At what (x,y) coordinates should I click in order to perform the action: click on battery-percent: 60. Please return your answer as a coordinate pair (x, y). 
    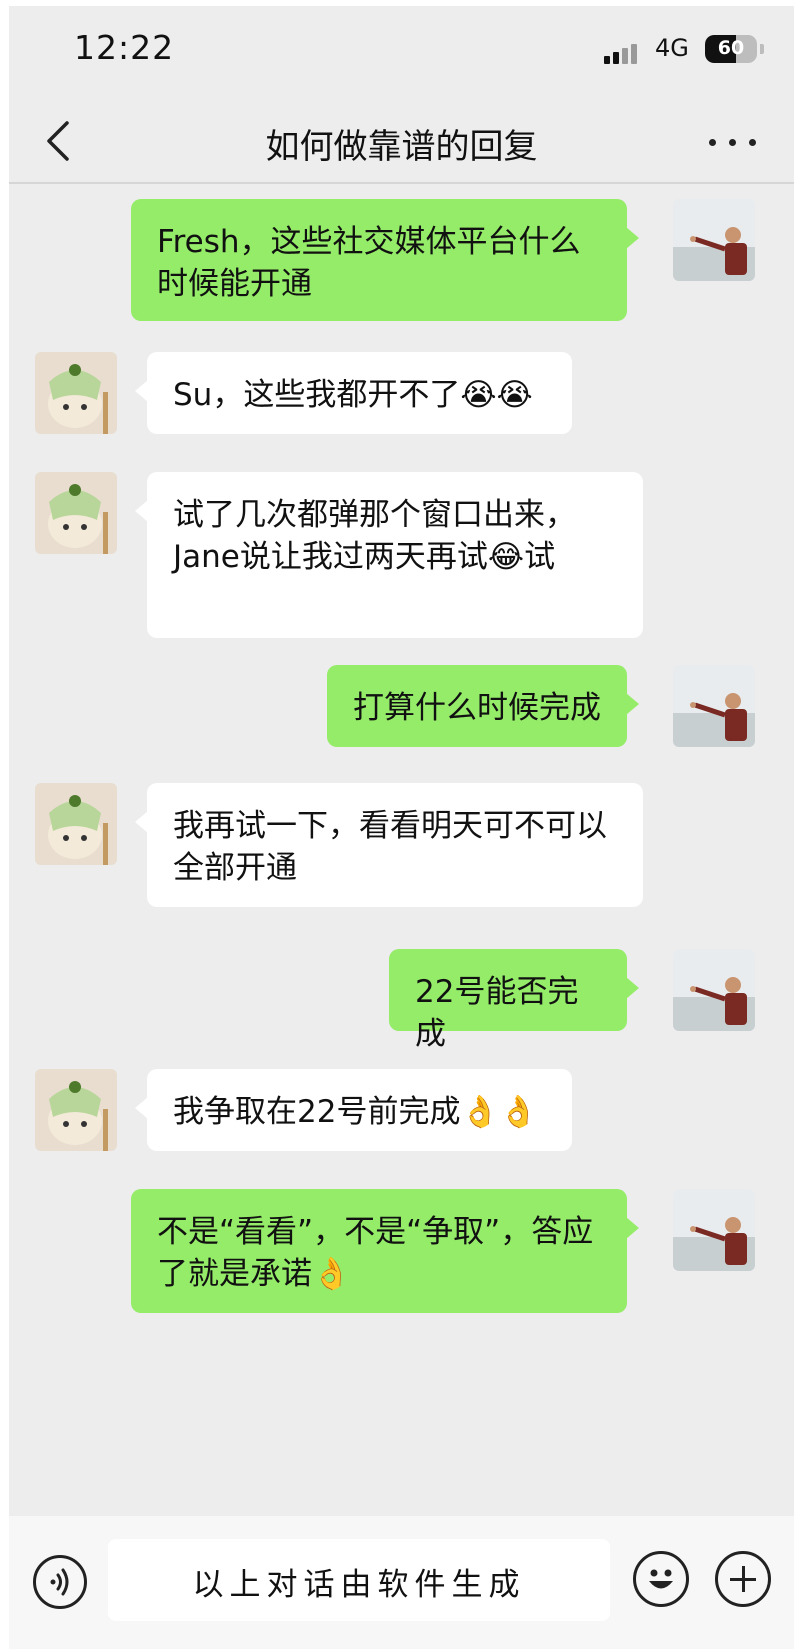
    Looking at the image, I should click on (731, 48).